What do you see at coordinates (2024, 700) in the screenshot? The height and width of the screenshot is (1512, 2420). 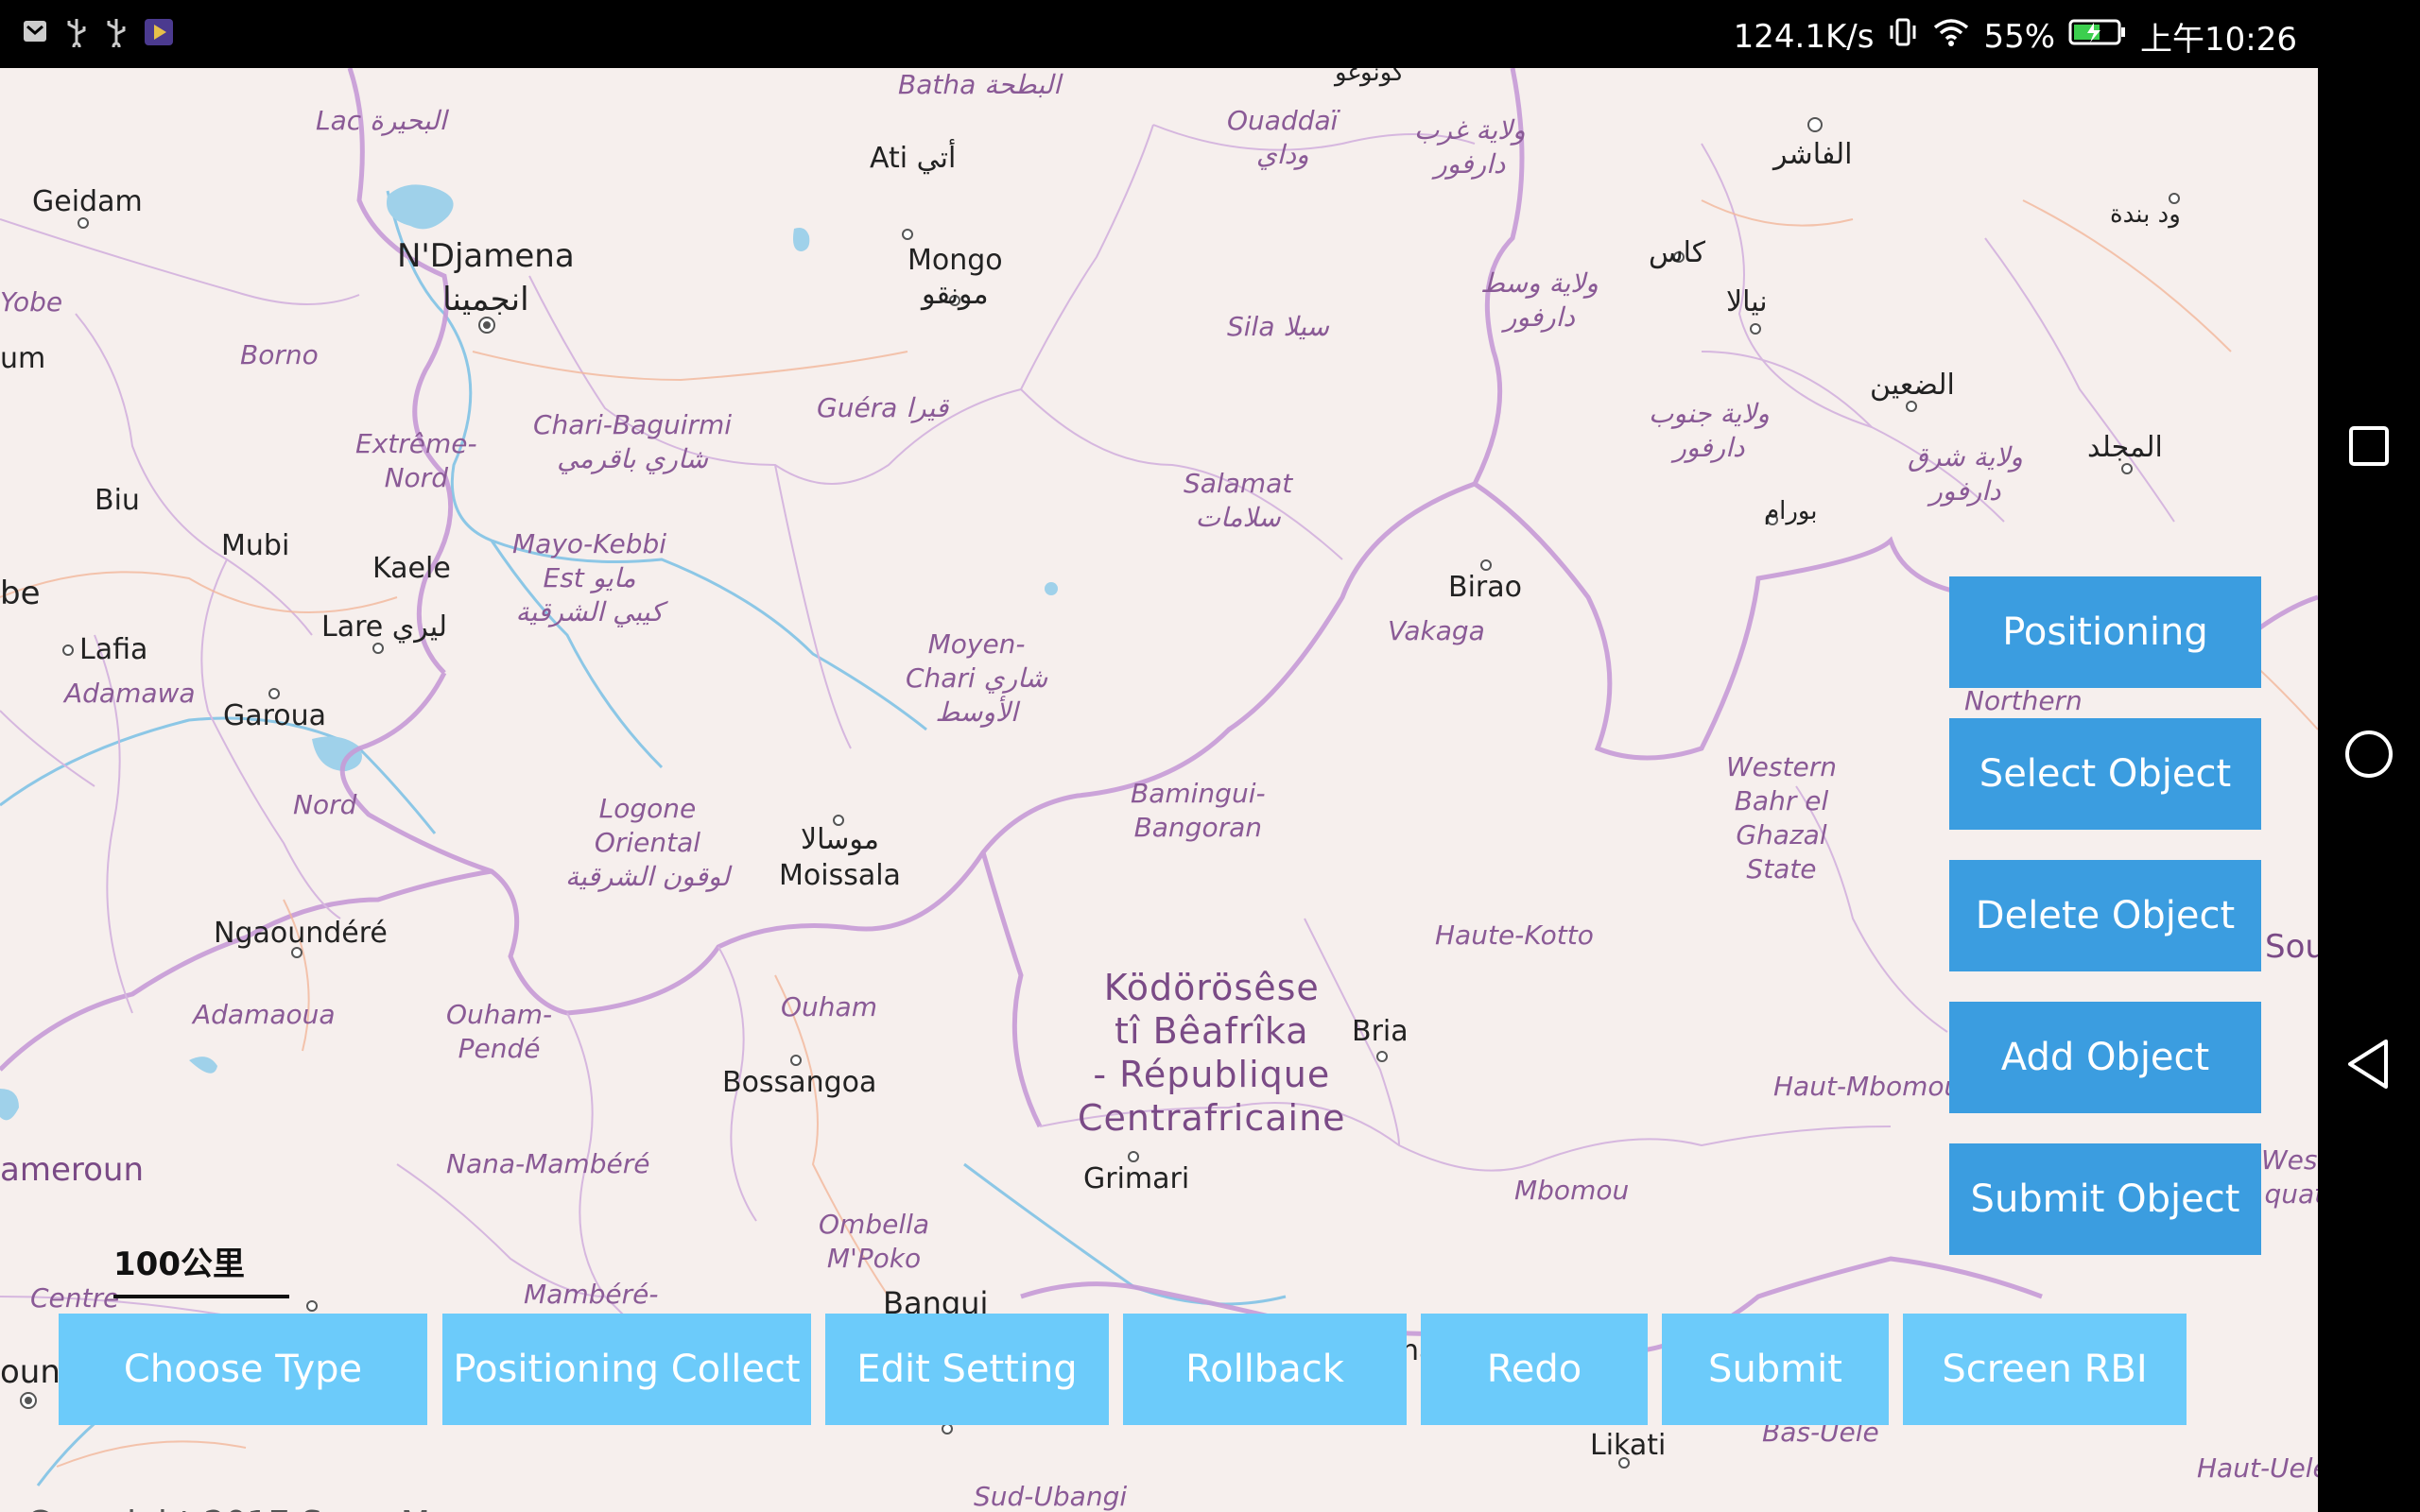 I see `map-label-northern: Northern` at bounding box center [2024, 700].